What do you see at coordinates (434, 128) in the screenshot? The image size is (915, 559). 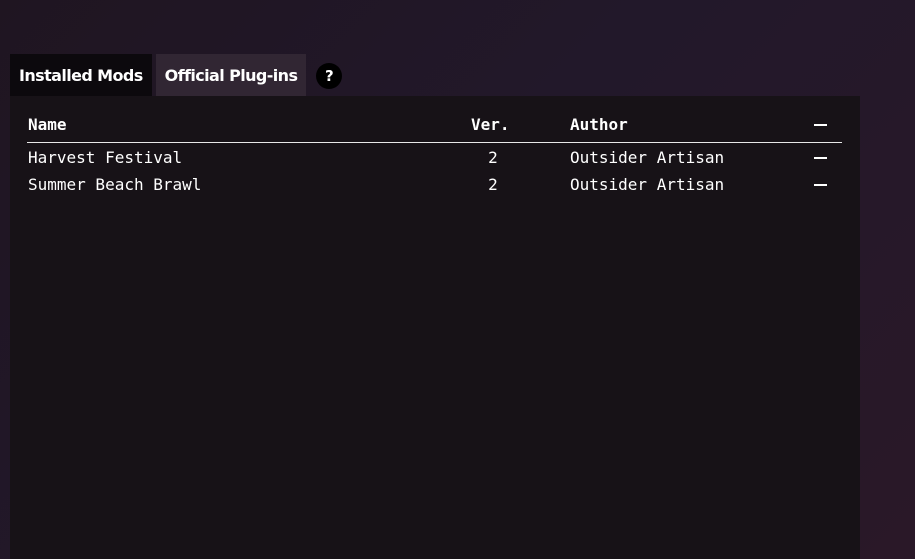 I see `table-header: Name Ver. Author` at bounding box center [434, 128].